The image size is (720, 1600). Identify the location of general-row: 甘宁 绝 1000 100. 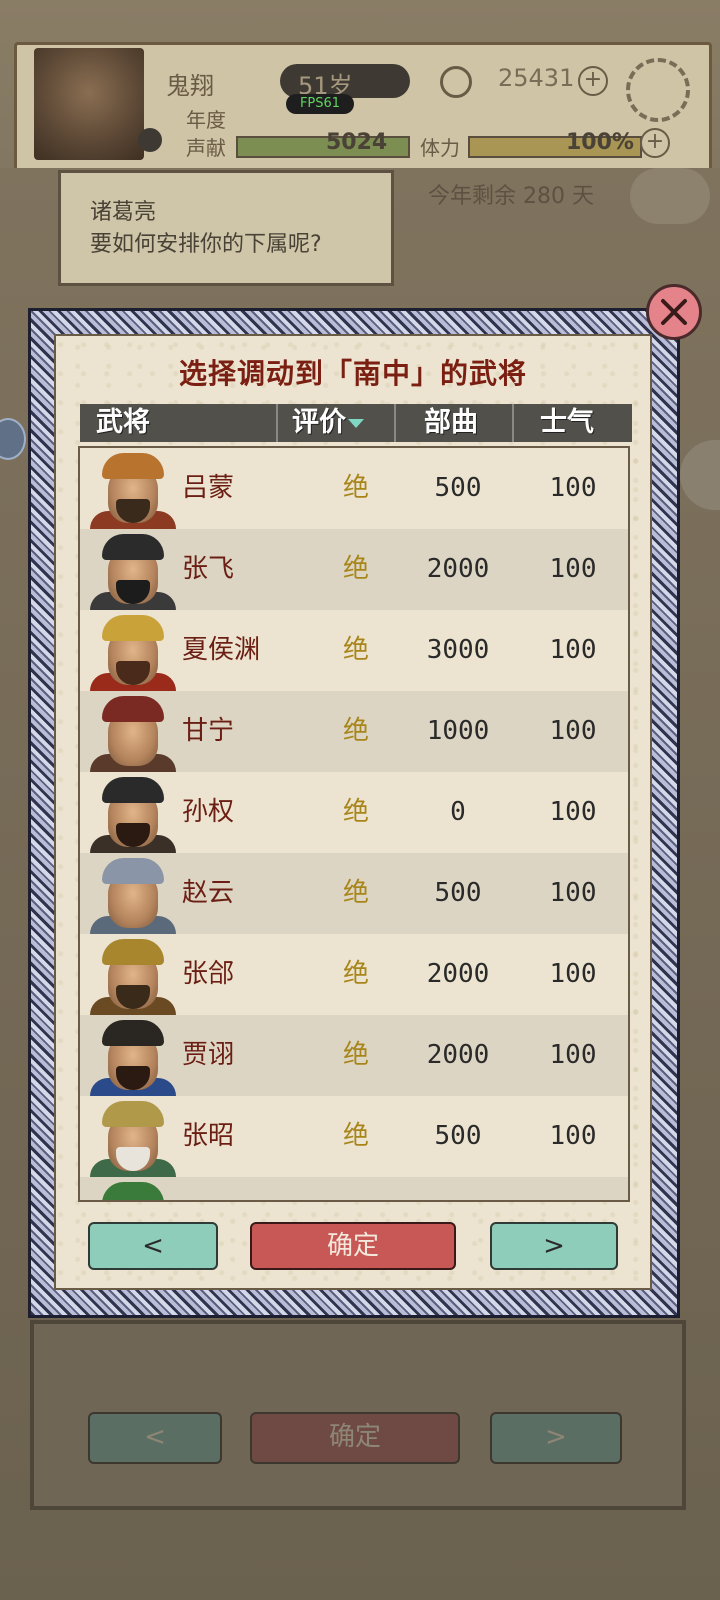
(354, 731).